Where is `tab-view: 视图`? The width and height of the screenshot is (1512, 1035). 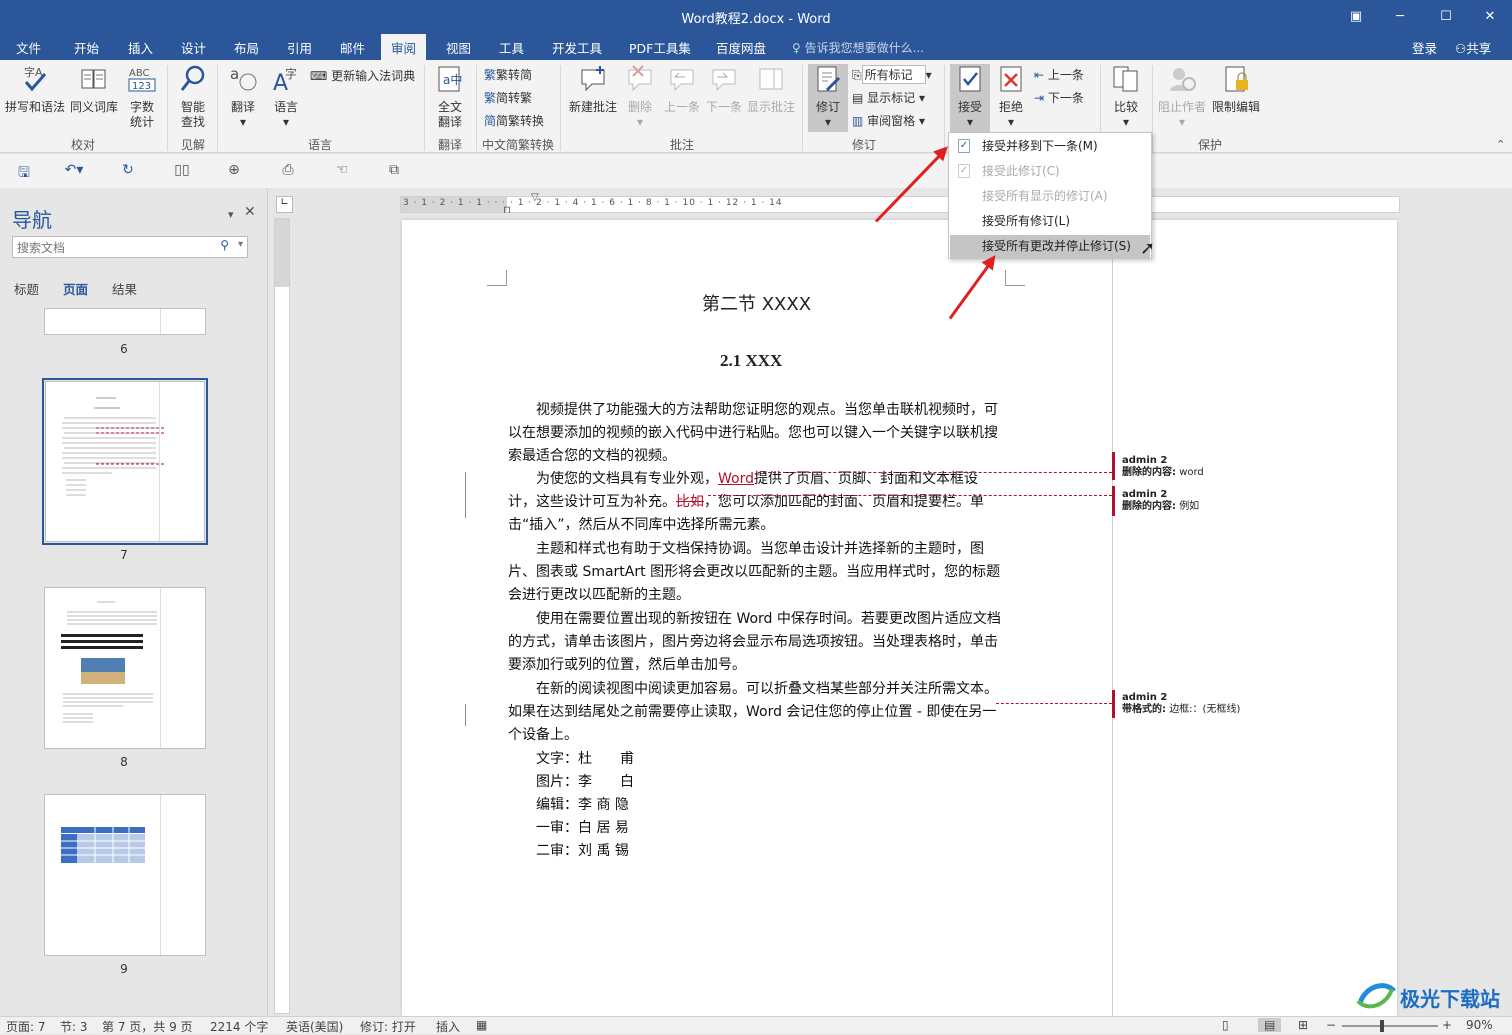
tab-view: 视图 is located at coordinates (458, 47).